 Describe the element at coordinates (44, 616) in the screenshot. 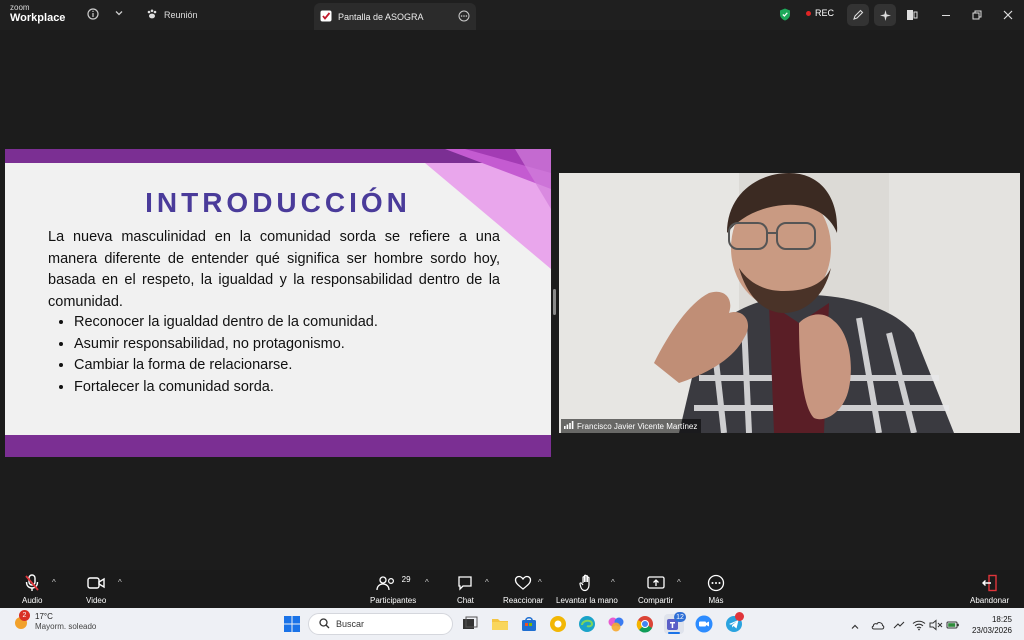

I see `weather-temp: 17°C` at that location.